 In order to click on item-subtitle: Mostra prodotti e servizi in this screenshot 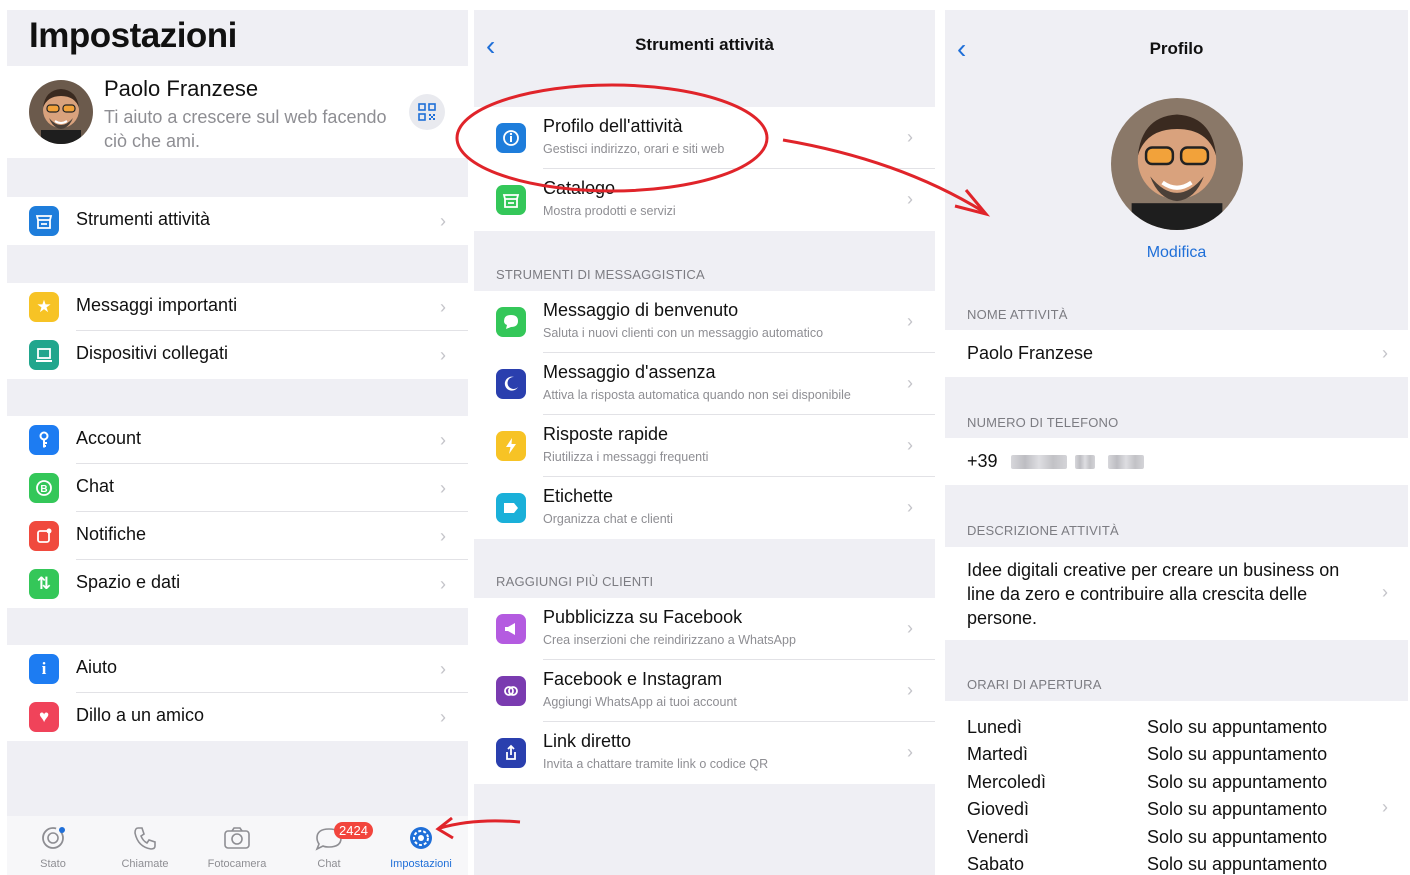, I will do `click(609, 211)`.